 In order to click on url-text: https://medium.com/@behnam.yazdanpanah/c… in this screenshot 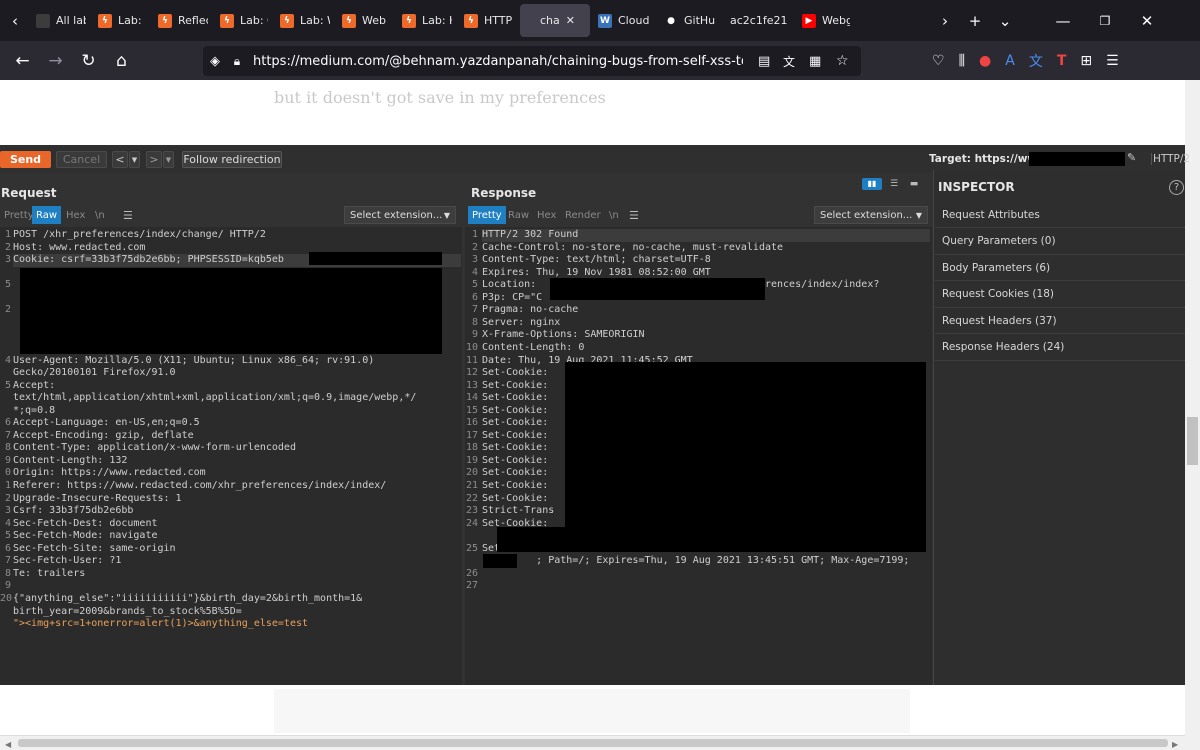, I will do `click(498, 61)`.